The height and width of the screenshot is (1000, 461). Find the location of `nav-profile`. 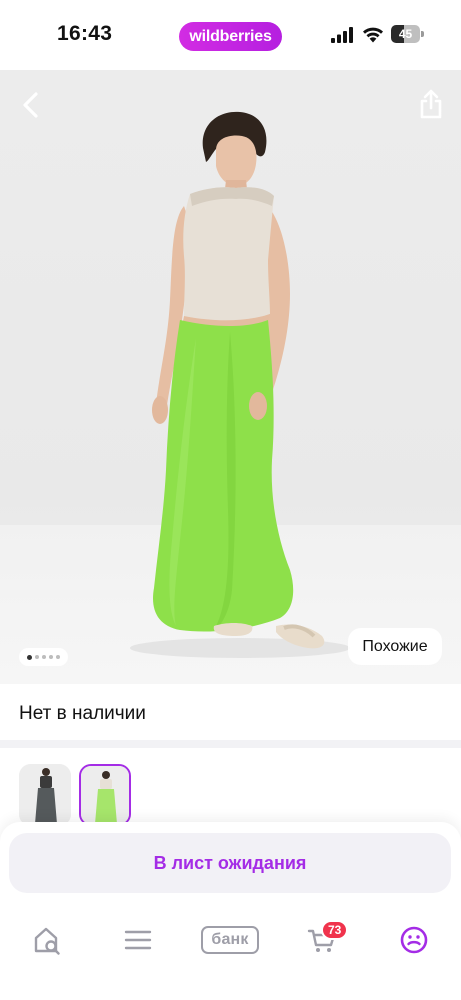

nav-profile is located at coordinates (414, 940).